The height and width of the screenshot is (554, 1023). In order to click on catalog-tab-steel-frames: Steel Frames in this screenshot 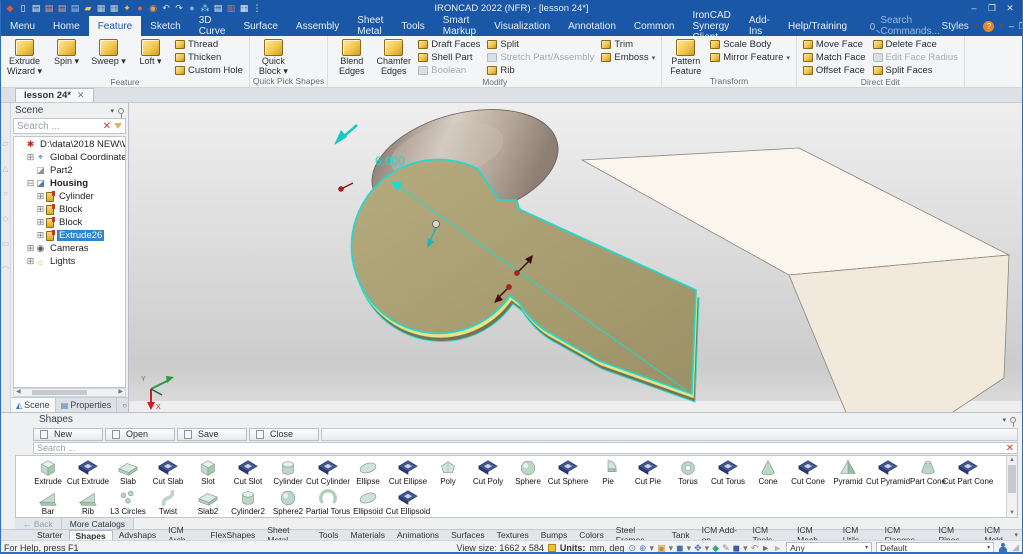, I will do `click(638, 535)`.